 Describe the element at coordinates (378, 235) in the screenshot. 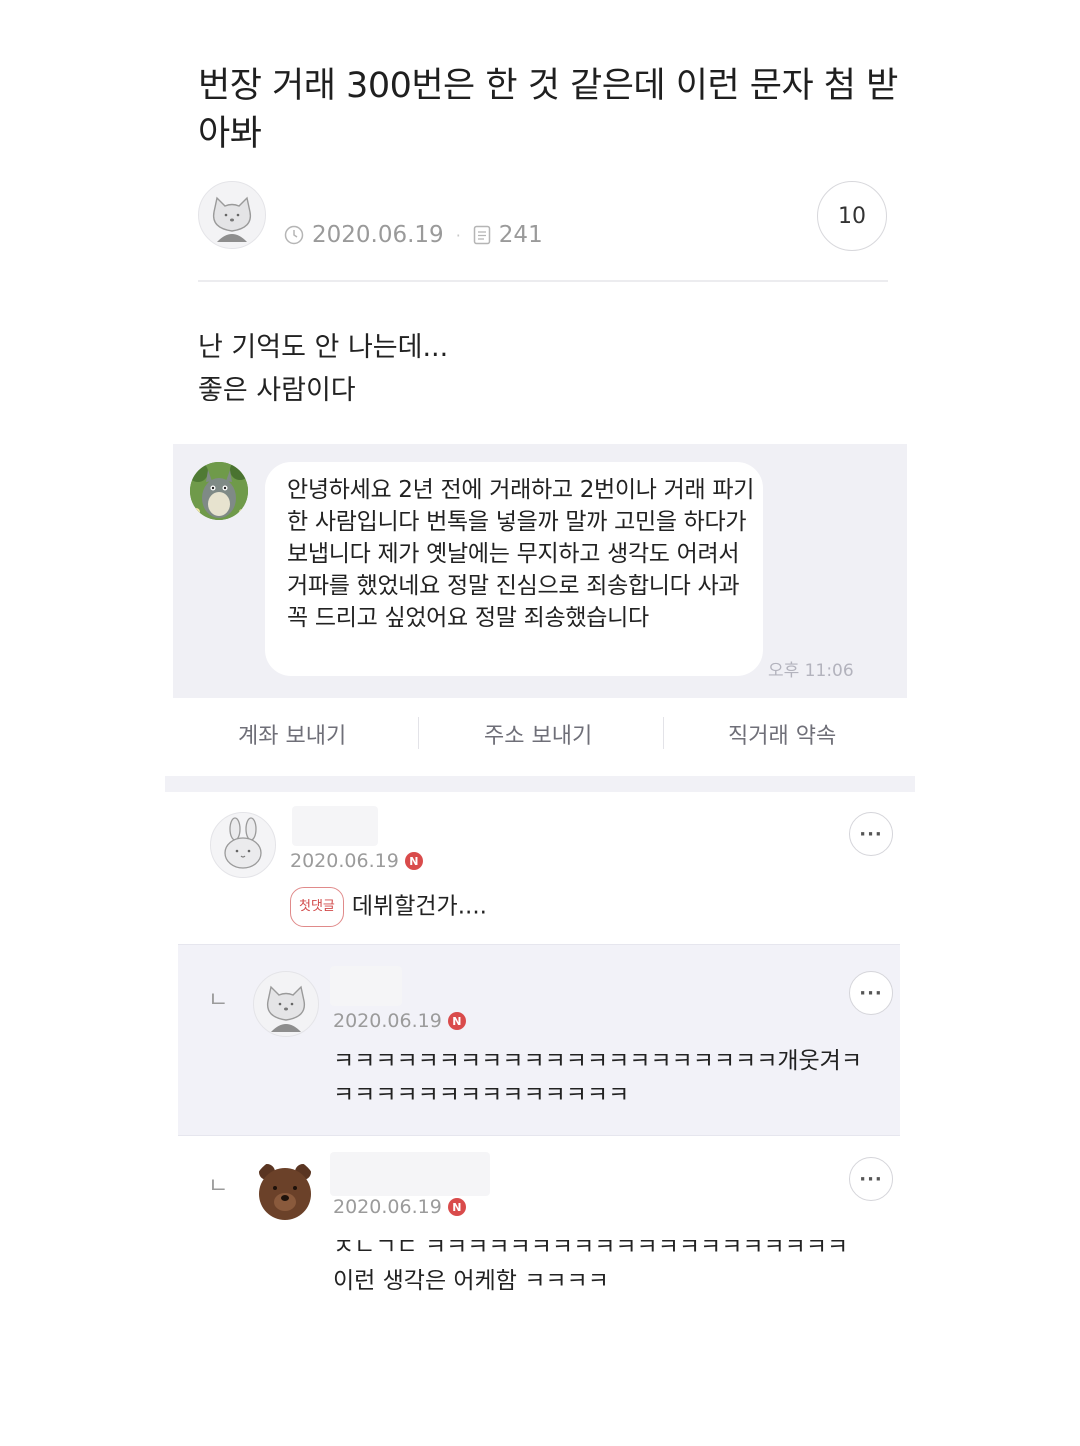

I see `post-date: 2020.06.19` at that location.